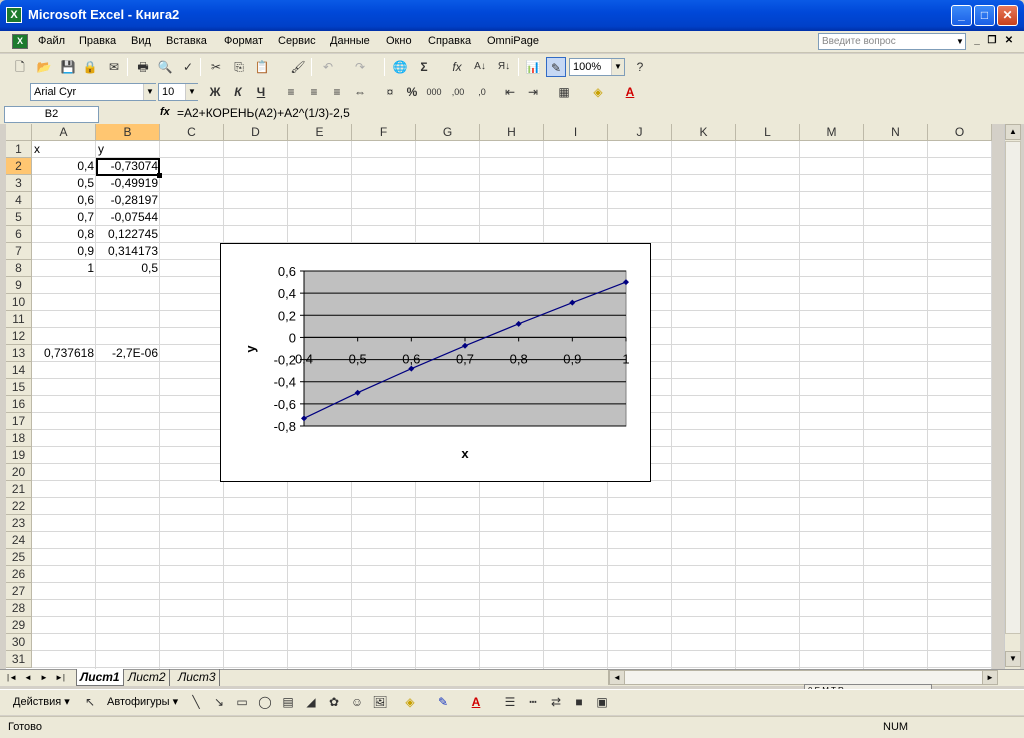  Describe the element at coordinates (143, 67) in the screenshot. I see `print-icon: 🖶` at that location.